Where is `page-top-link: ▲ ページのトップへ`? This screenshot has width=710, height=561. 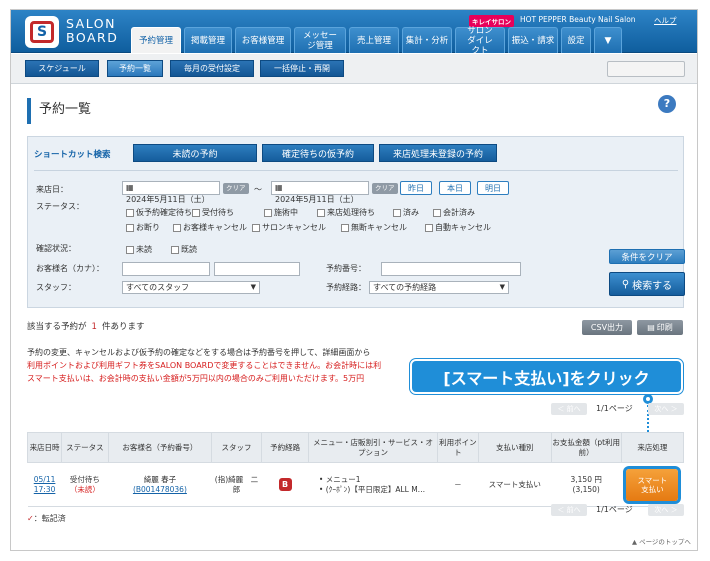 page-top-link: ▲ ページのトップへ is located at coordinates (661, 541).